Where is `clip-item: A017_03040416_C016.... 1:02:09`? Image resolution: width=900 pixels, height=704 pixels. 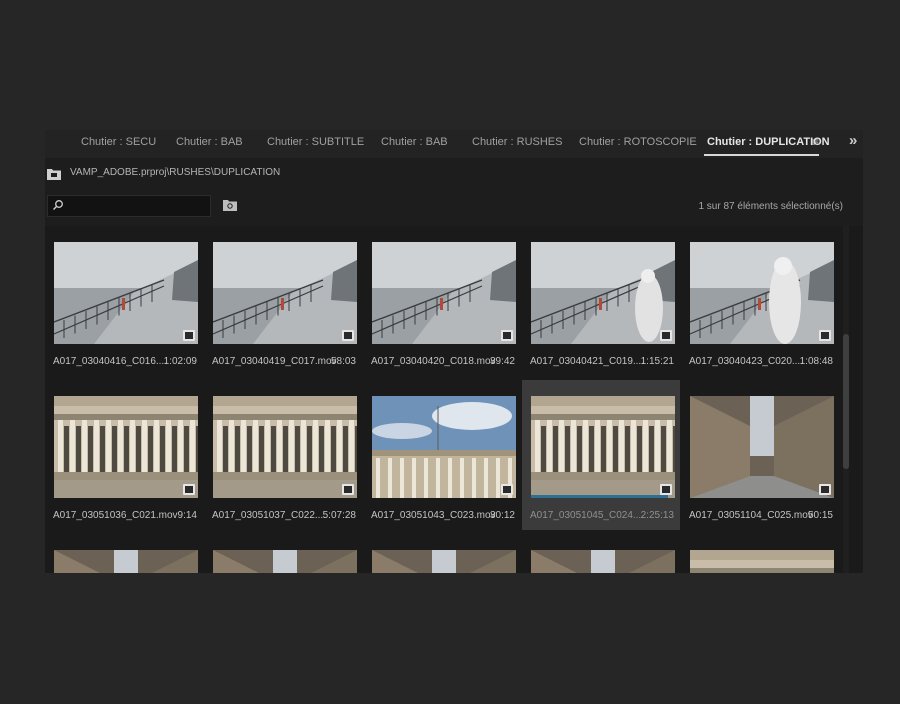 clip-item: A017_03040416_C016.... 1:02:09 is located at coordinates (124, 301).